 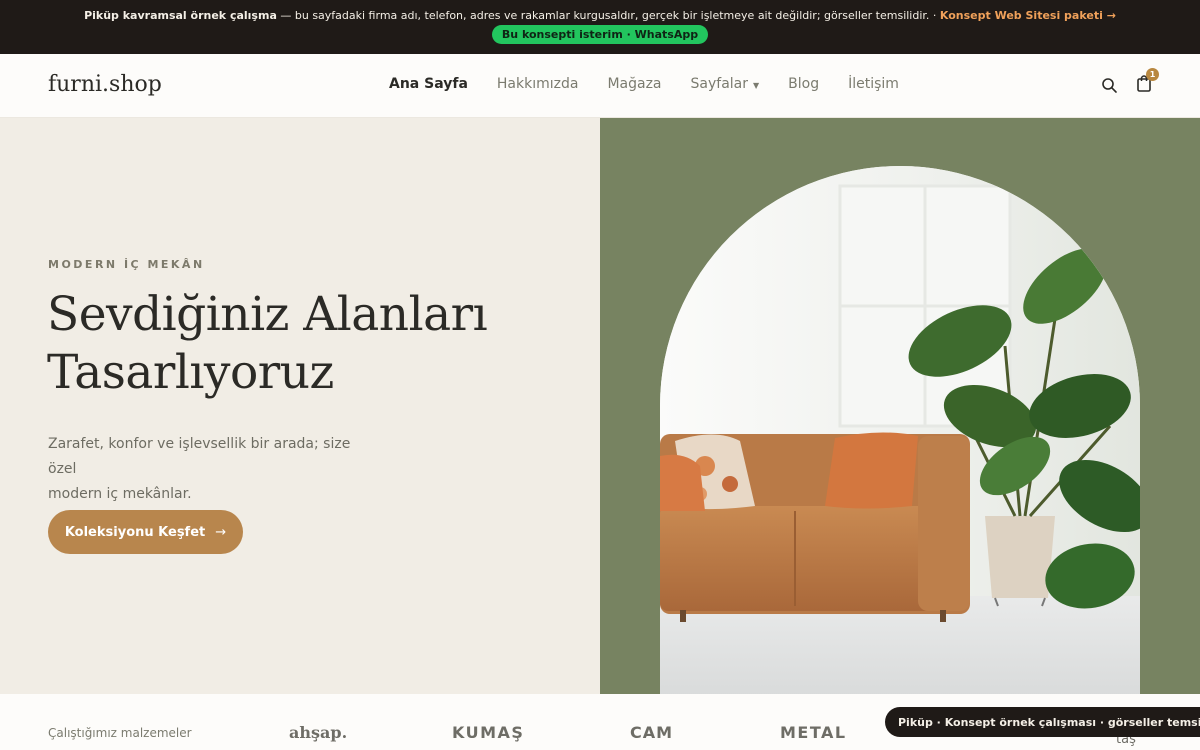 I want to click on concept-package-link: Konsept Web Sitesi paketi →, so click(x=1028, y=15).